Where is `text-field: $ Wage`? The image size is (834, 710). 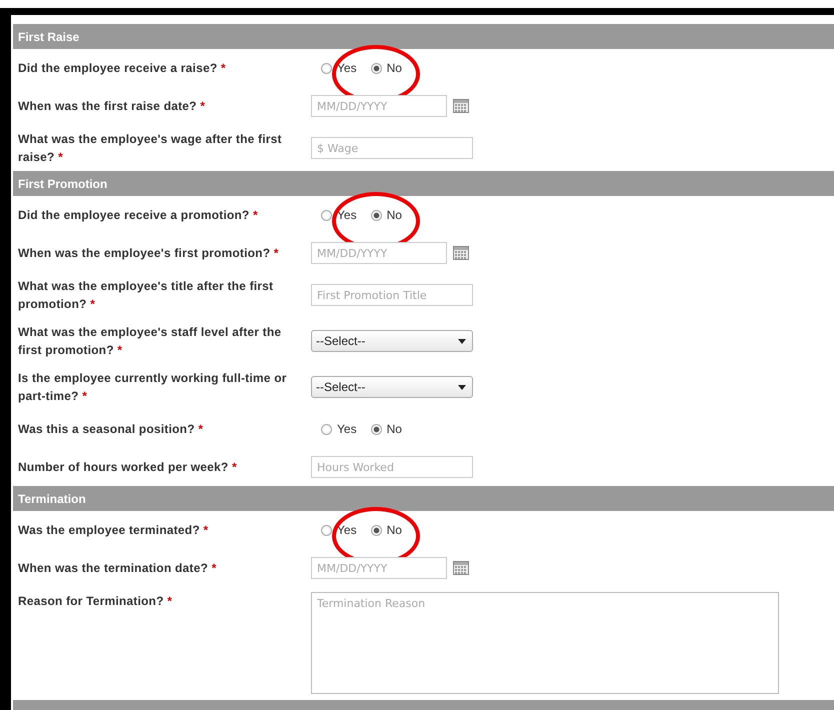 text-field: $ Wage is located at coordinates (392, 148).